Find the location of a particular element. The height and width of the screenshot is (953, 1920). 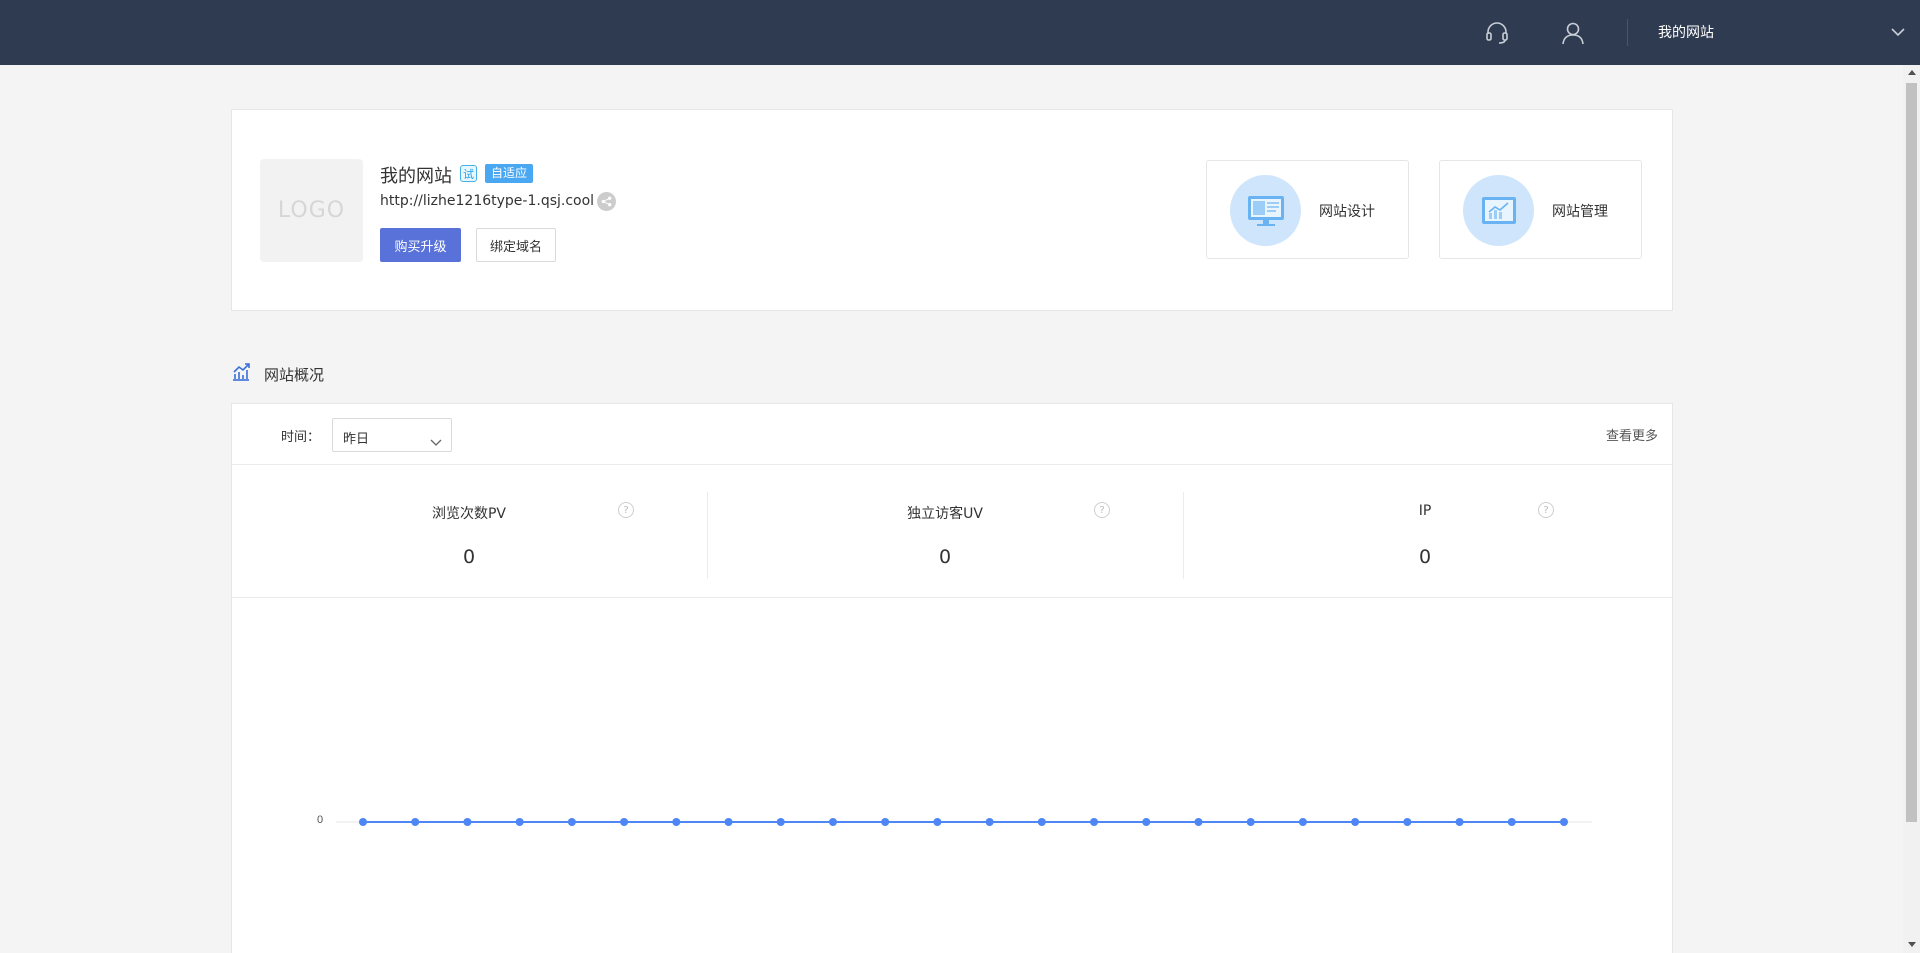

metric-uv: 独立访客UV ? 0 is located at coordinates (945, 531).